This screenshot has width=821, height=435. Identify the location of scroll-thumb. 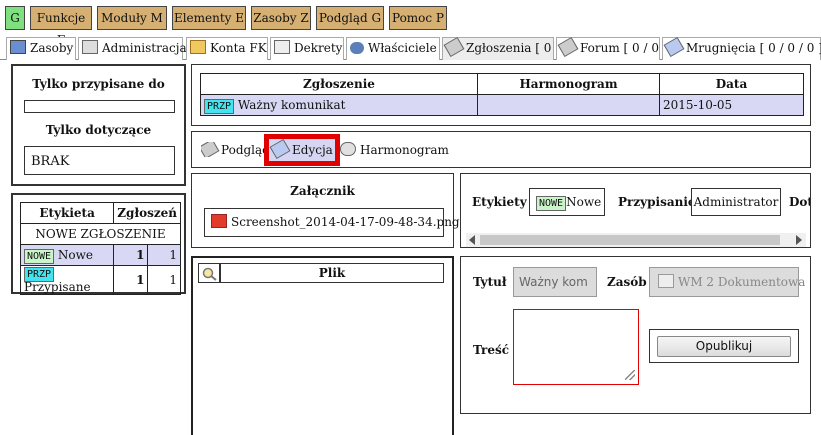
(630, 240).